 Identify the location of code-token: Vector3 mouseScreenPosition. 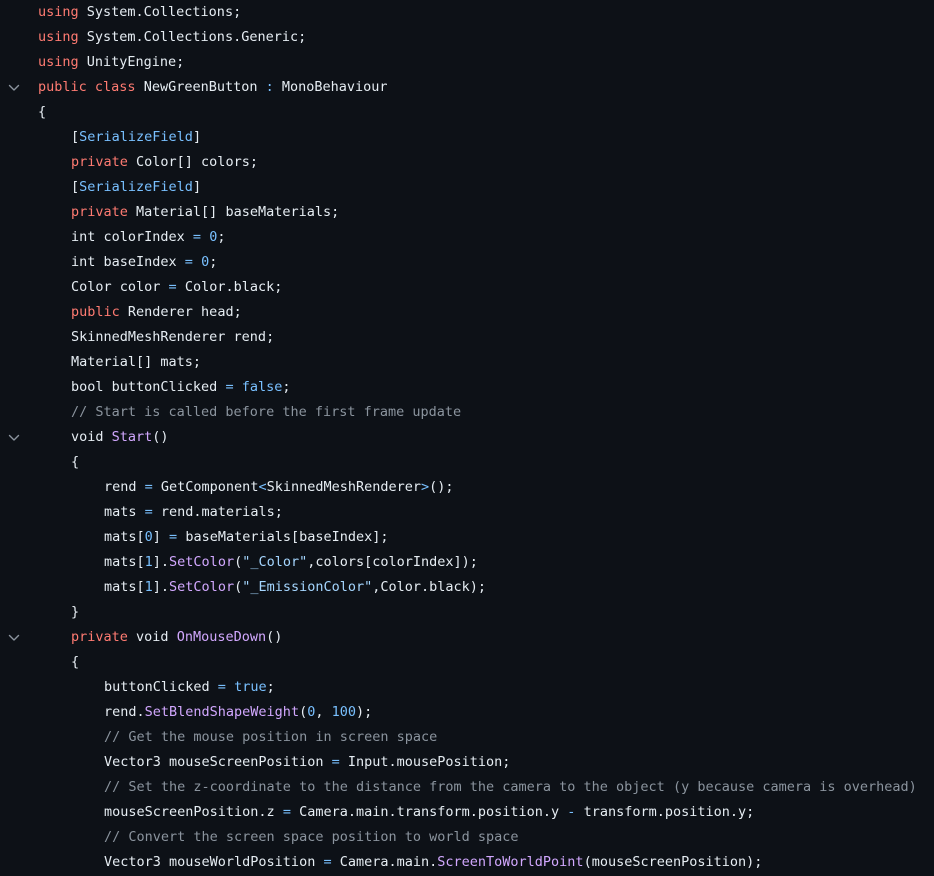
(218, 762).